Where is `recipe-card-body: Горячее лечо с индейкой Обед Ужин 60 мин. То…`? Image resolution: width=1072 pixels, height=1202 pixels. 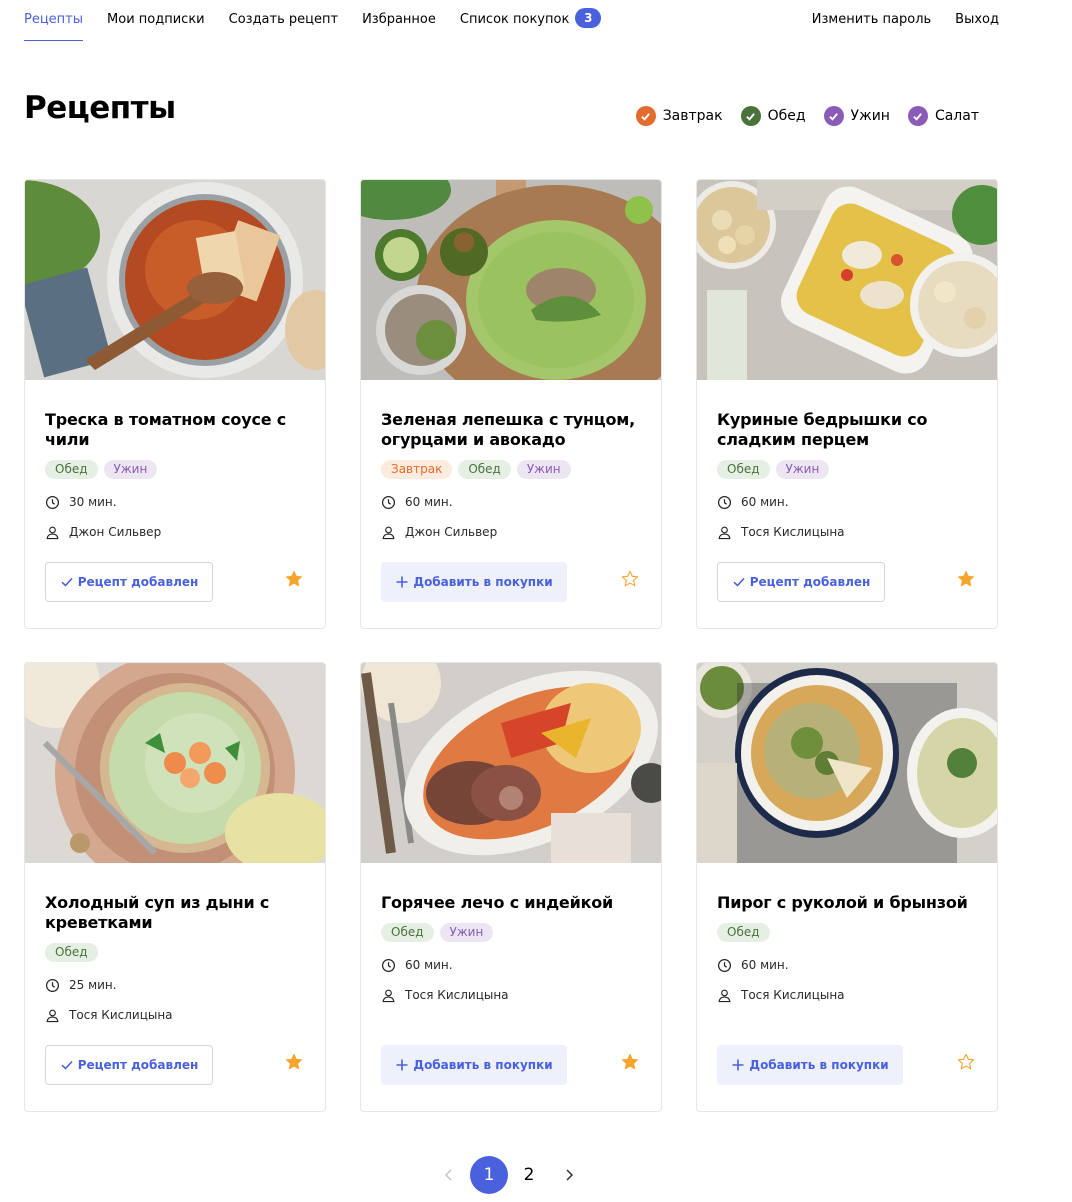
recipe-card-body: Горячее лечо с индейкой Обед Ужин 60 мин. То… is located at coordinates (511, 948).